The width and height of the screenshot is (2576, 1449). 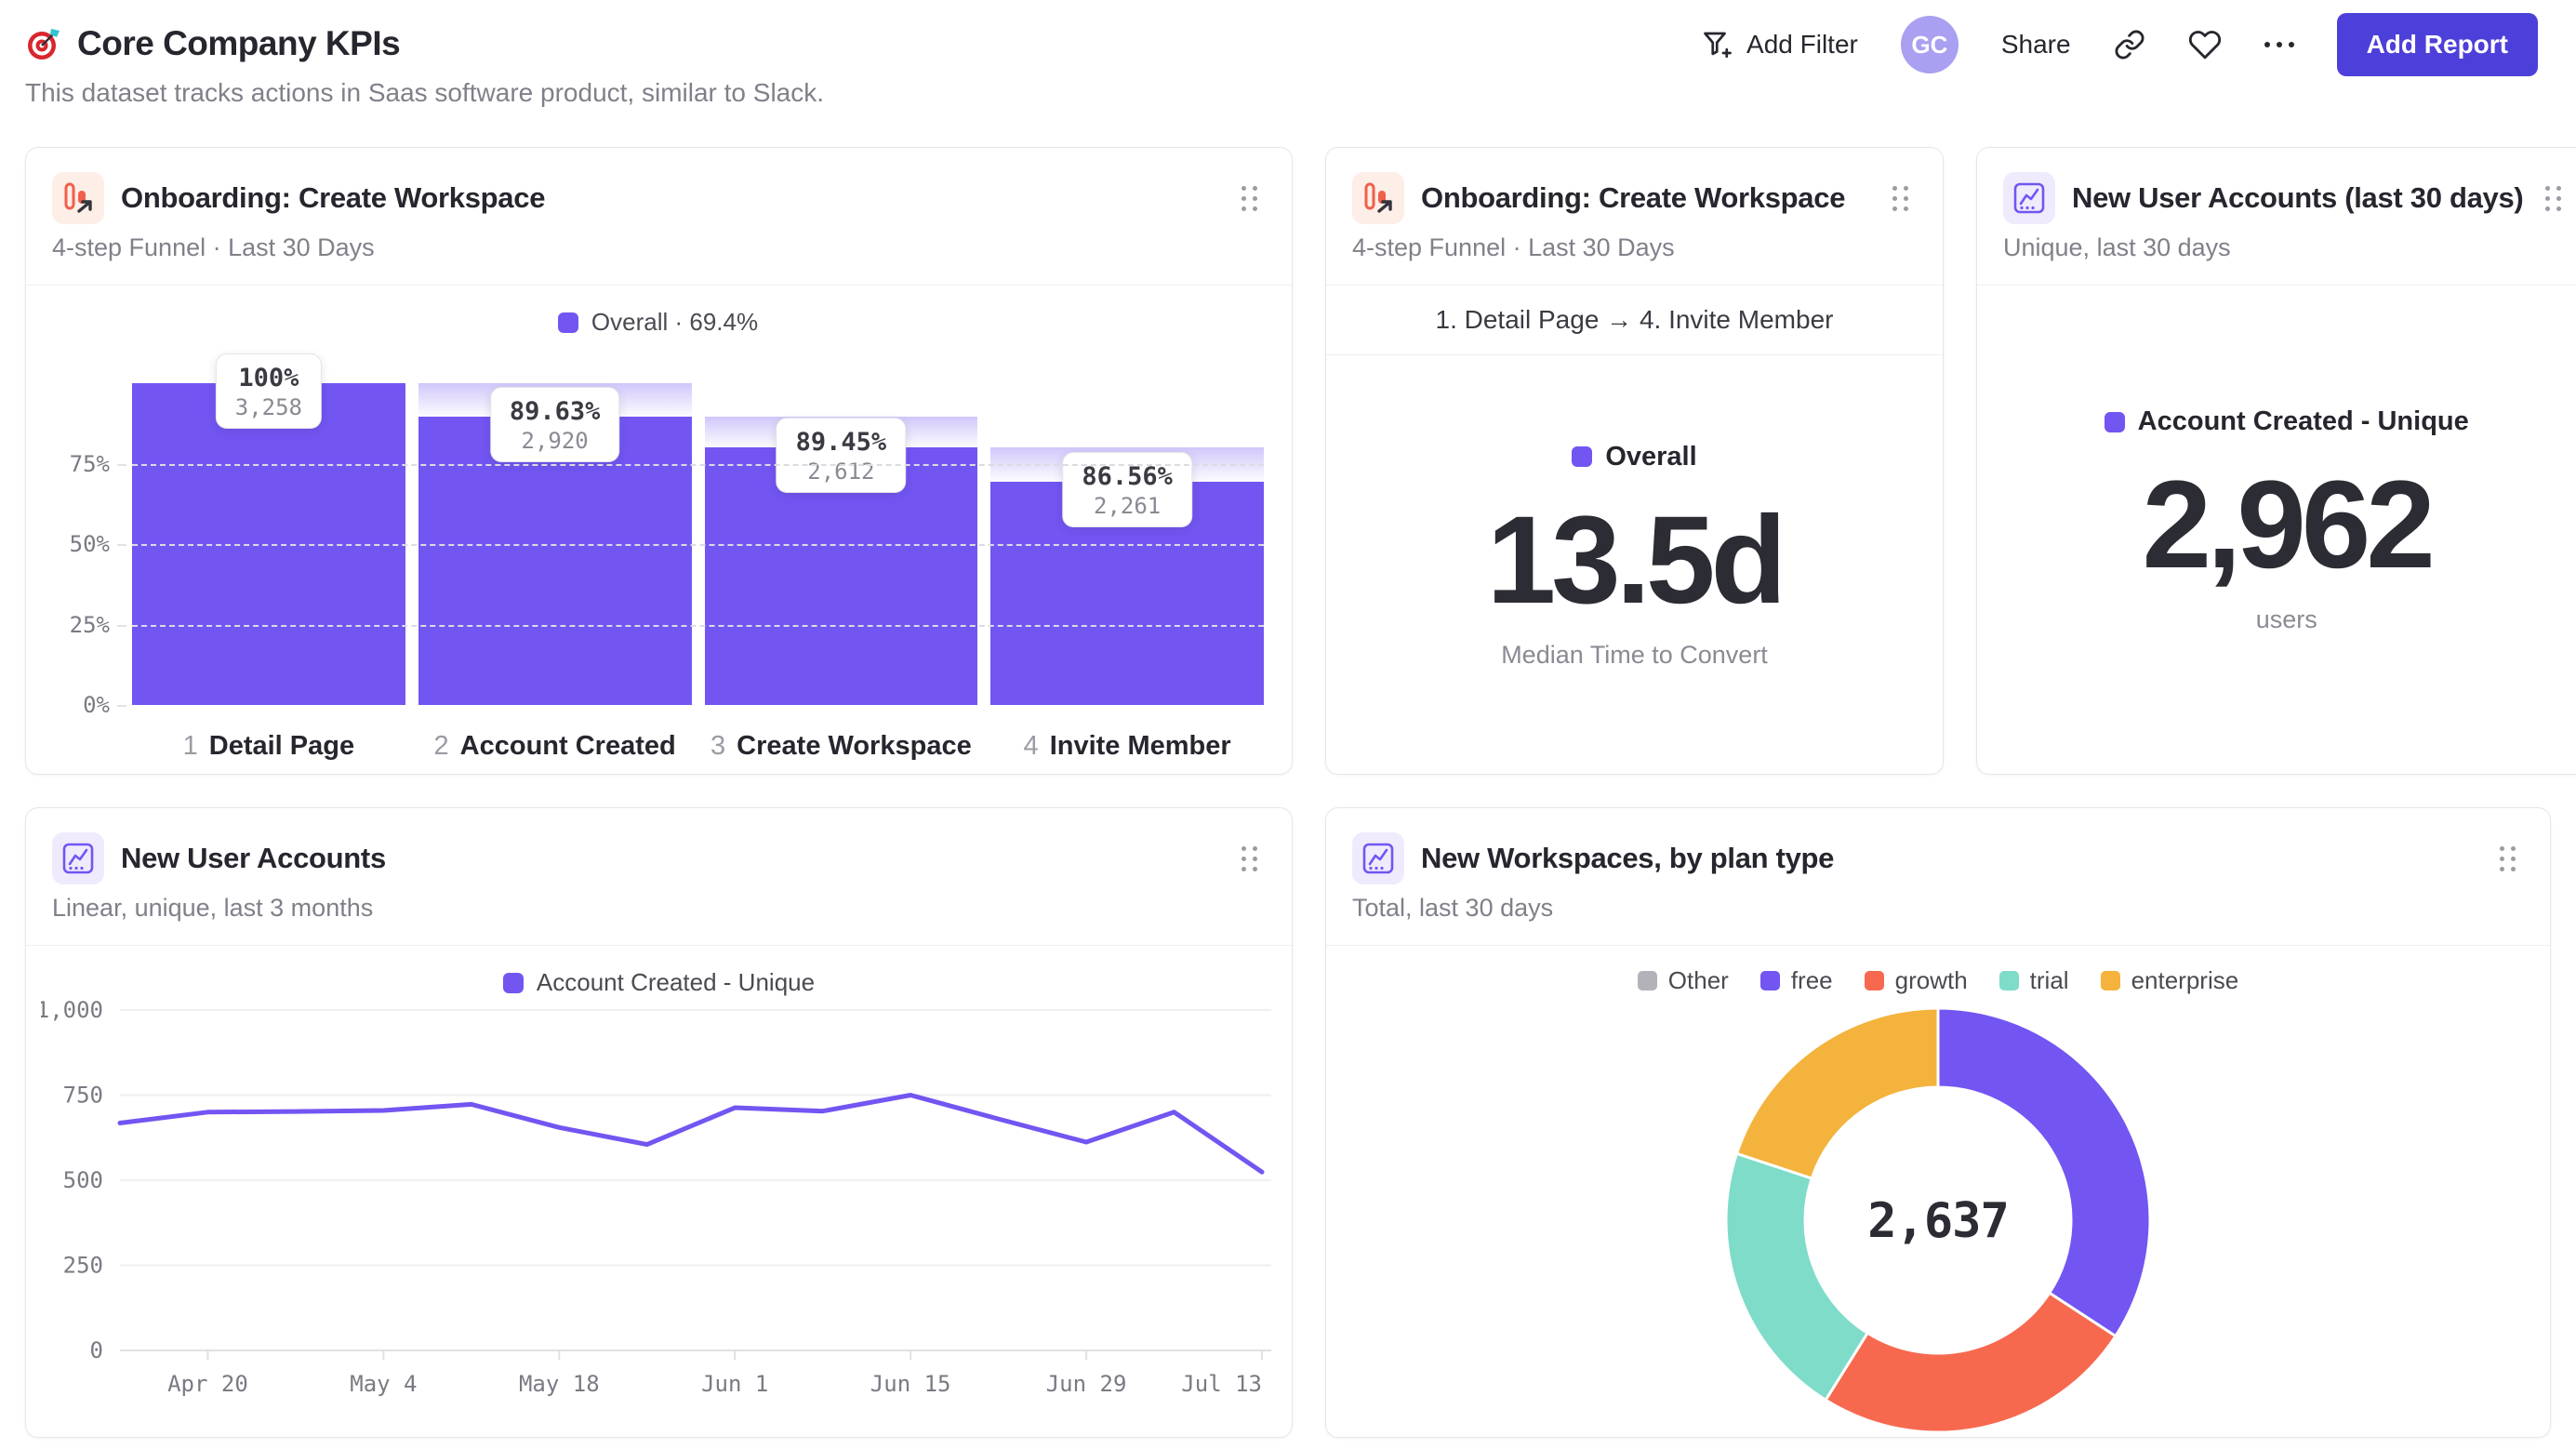 I want to click on pie-total-value: 2,637, so click(x=1938, y=1221).